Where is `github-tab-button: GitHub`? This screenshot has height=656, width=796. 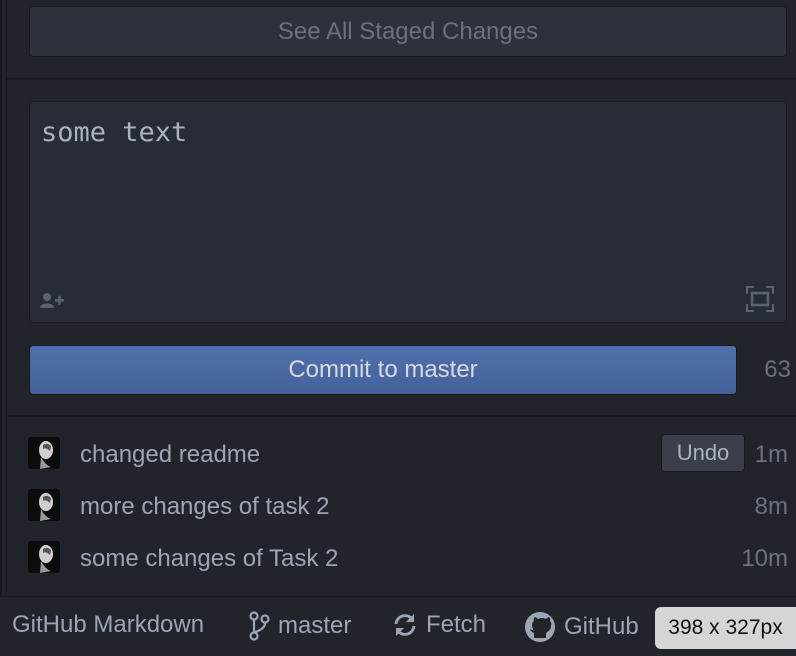 github-tab-button: GitHub is located at coordinates (581, 627).